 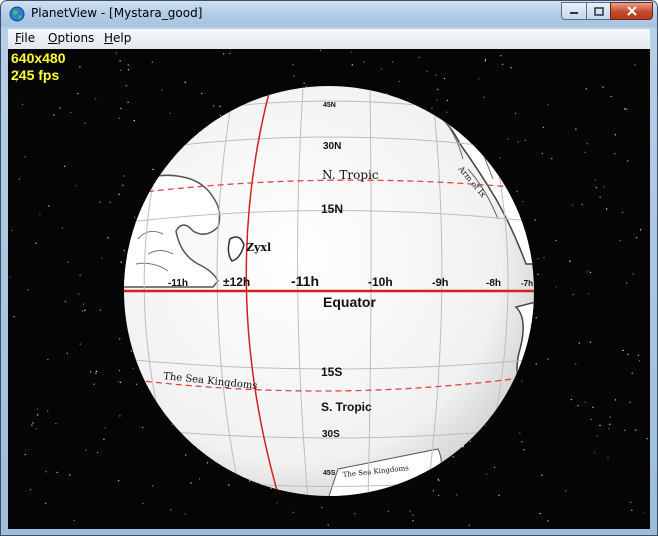 I want to click on close-button, so click(x=631, y=11).